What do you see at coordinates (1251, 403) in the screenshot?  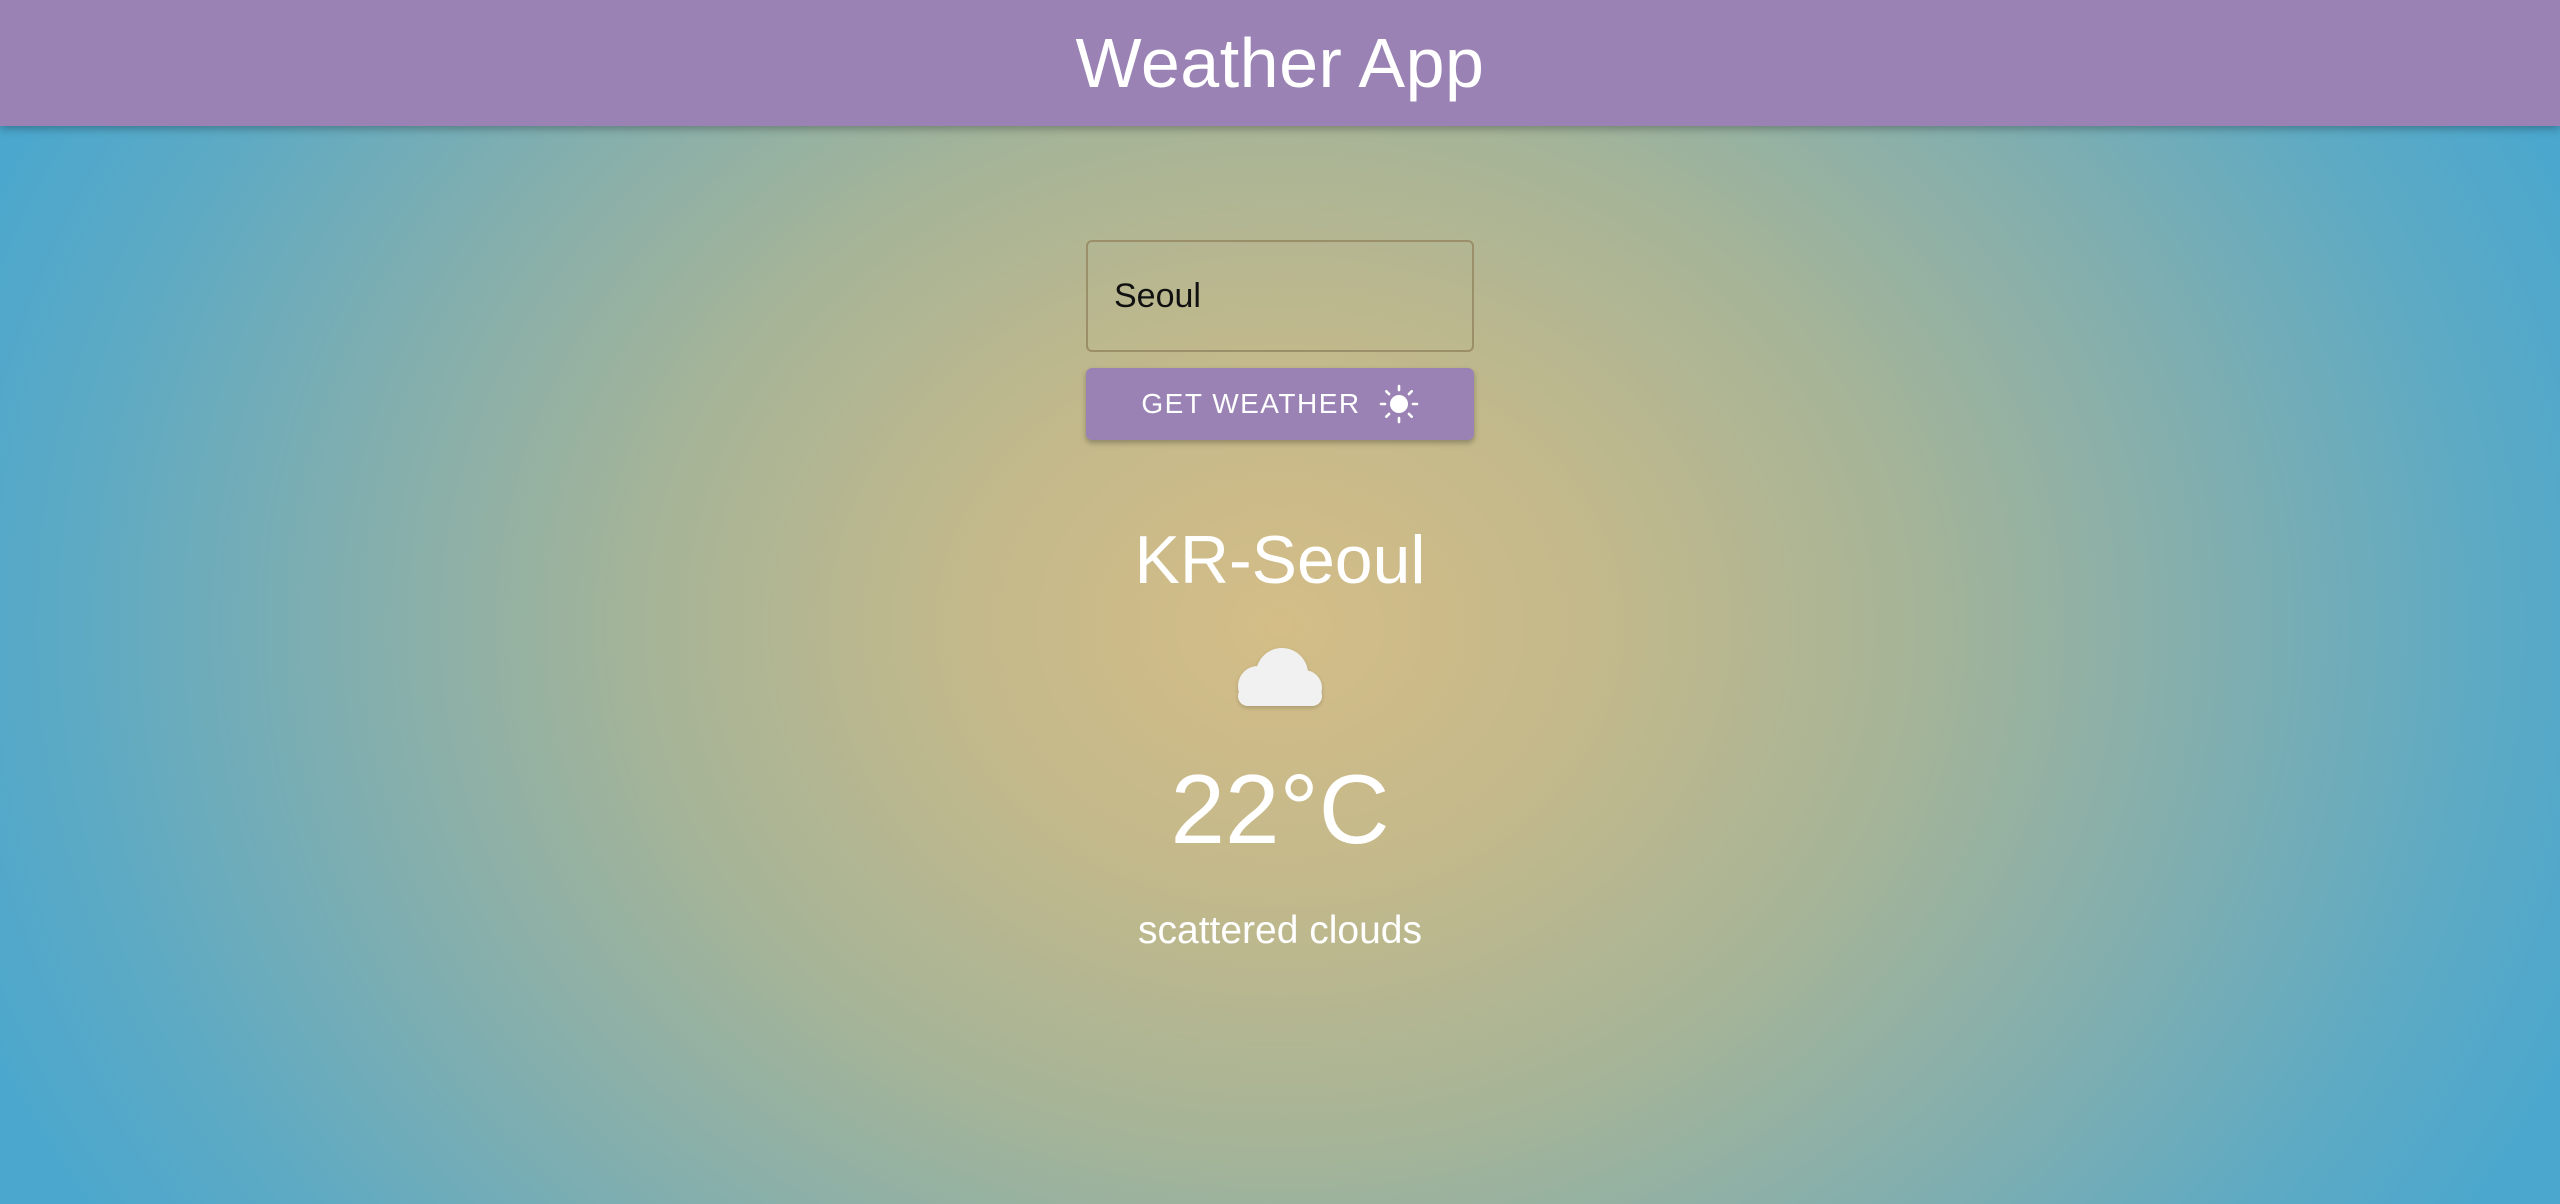 I see `get-weather-label: GET WEATHER` at bounding box center [1251, 403].